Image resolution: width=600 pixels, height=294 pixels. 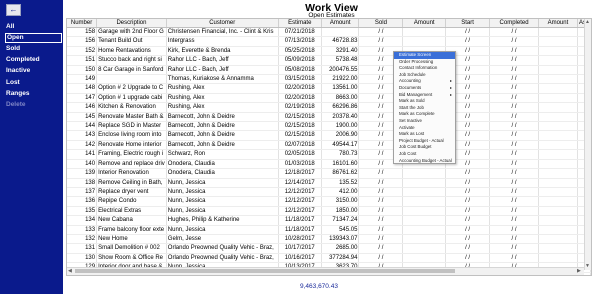 What do you see at coordinates (300, 211) in the screenshot?
I see `table-cell: 12/12/2017` at bounding box center [300, 211].